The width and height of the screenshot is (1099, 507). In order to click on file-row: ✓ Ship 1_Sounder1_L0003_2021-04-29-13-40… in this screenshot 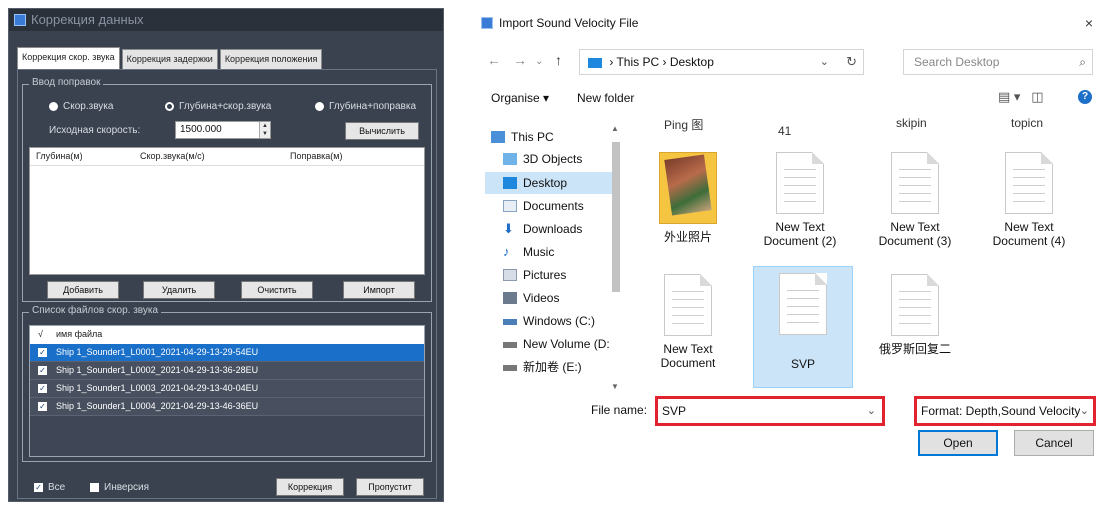, I will do `click(227, 389)`.